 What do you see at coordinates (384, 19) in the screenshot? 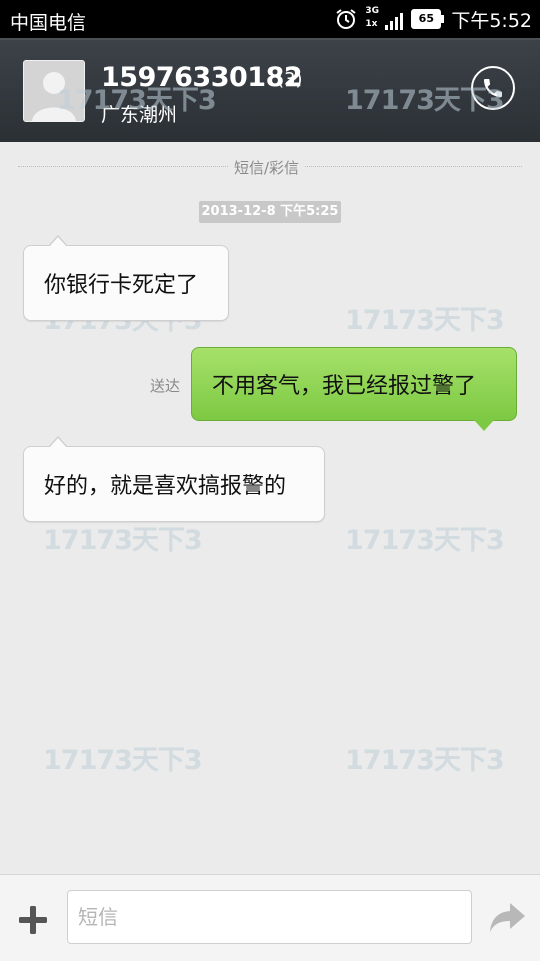
I see `network-indicator: 3G 1x` at bounding box center [384, 19].